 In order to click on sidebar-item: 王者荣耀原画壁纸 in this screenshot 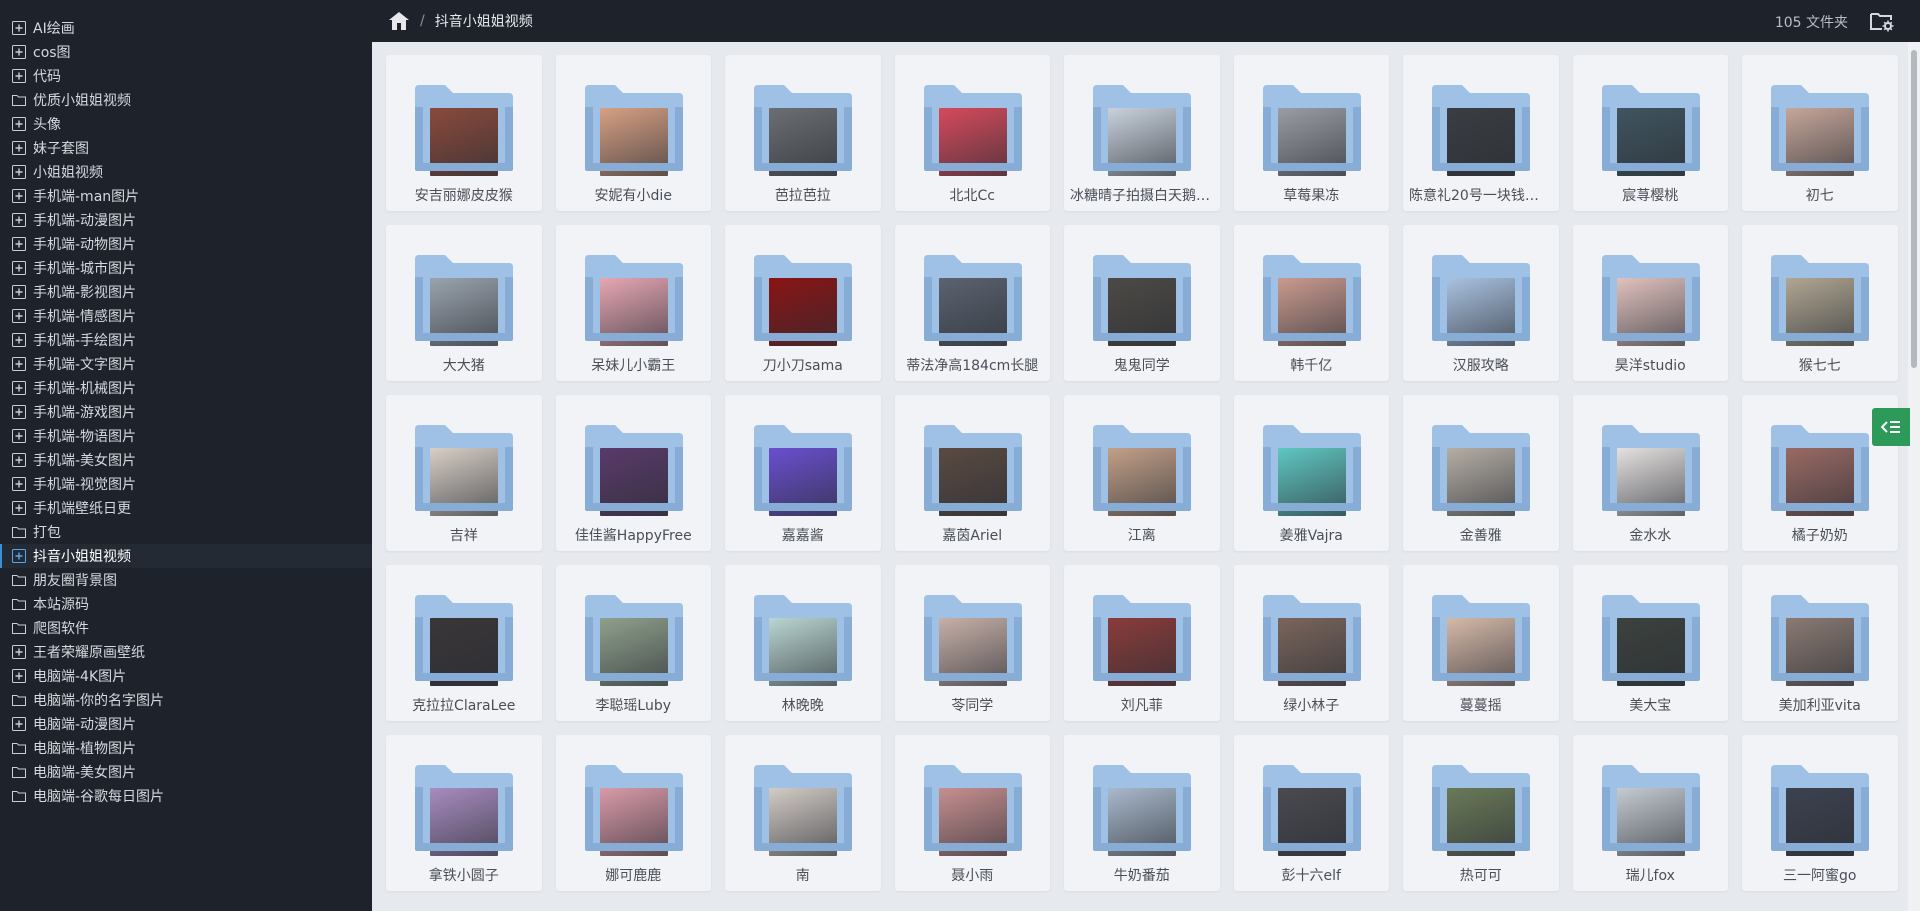, I will do `click(186, 652)`.